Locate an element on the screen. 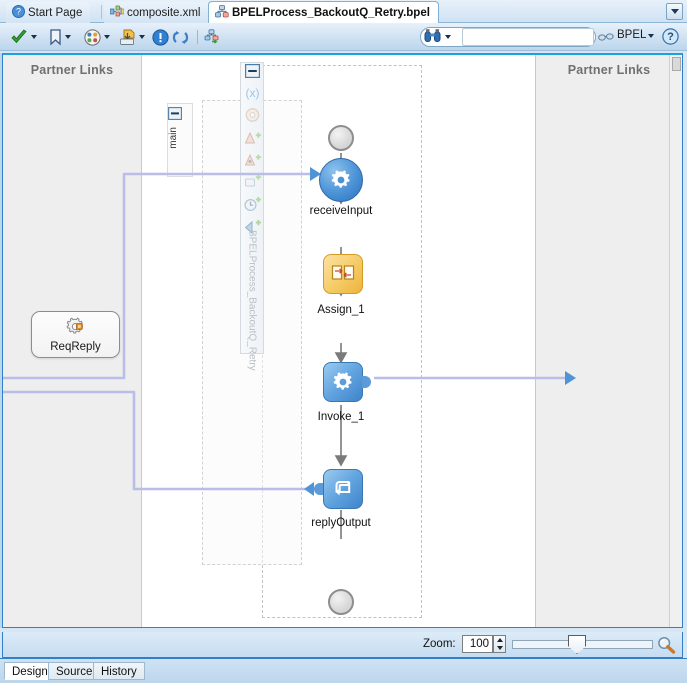 Image resolution: width=687 pixels, height=683 pixels. search-input is located at coordinates (528, 37).